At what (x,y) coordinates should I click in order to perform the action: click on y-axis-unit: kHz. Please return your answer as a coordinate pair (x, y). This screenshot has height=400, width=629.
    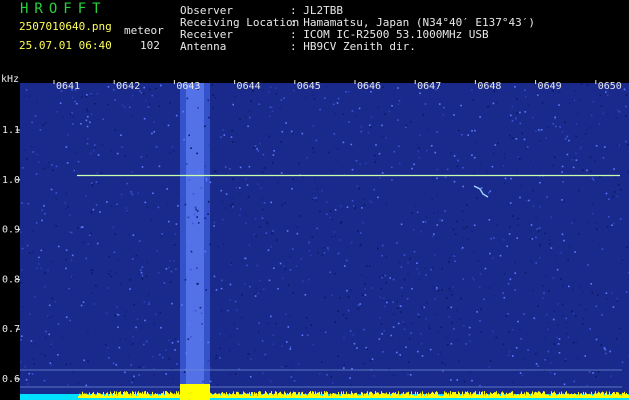
    Looking at the image, I should click on (10, 79).